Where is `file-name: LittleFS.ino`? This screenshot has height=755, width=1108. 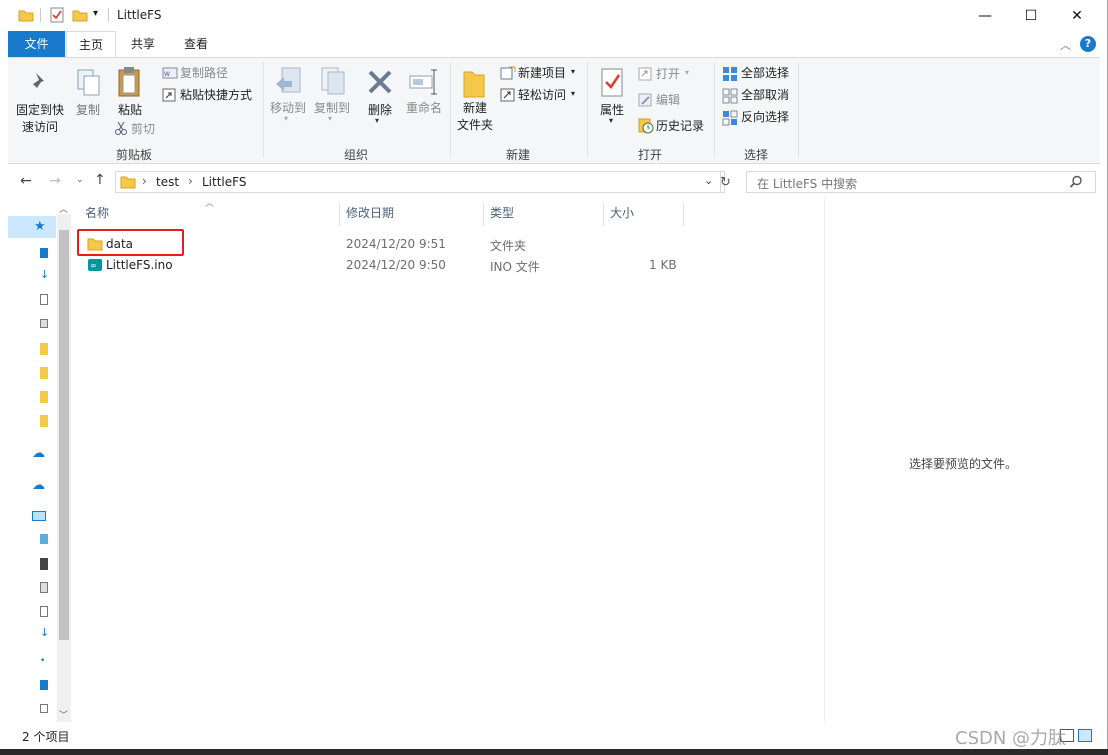
file-name: LittleFS.ino is located at coordinates (139, 265).